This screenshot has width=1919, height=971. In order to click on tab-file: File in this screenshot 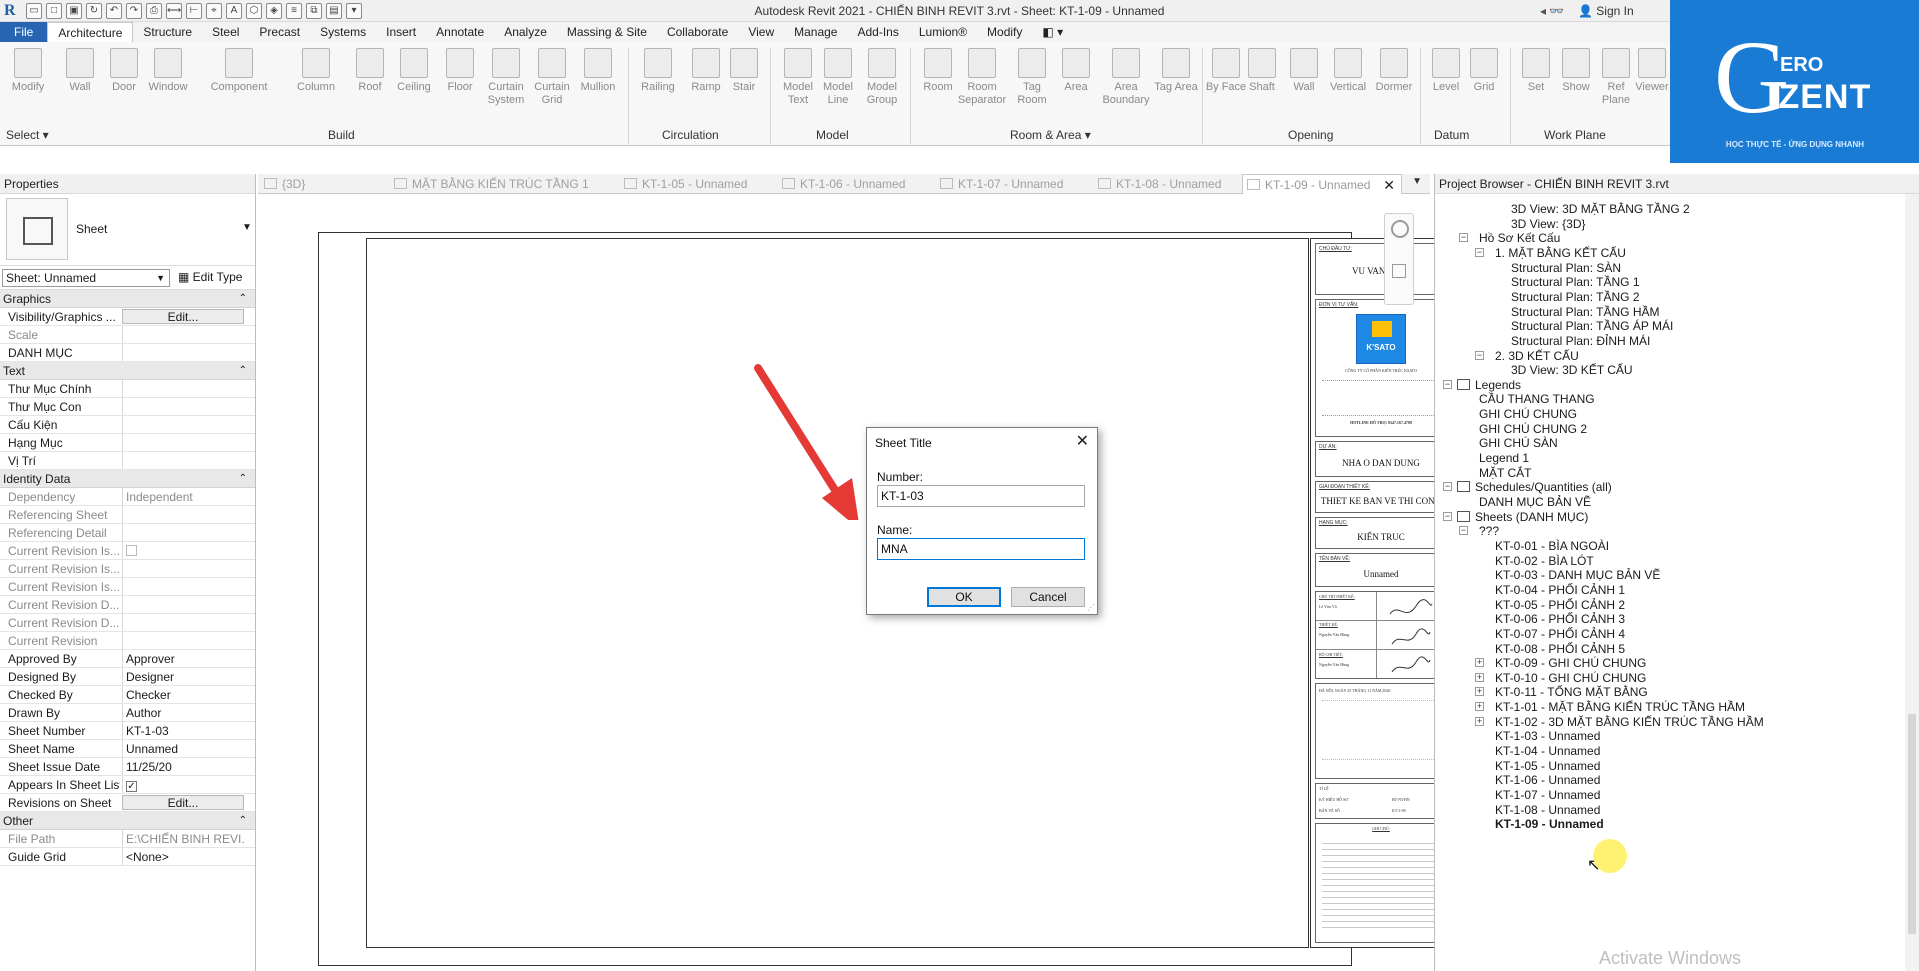, I will do `click(24, 32)`.